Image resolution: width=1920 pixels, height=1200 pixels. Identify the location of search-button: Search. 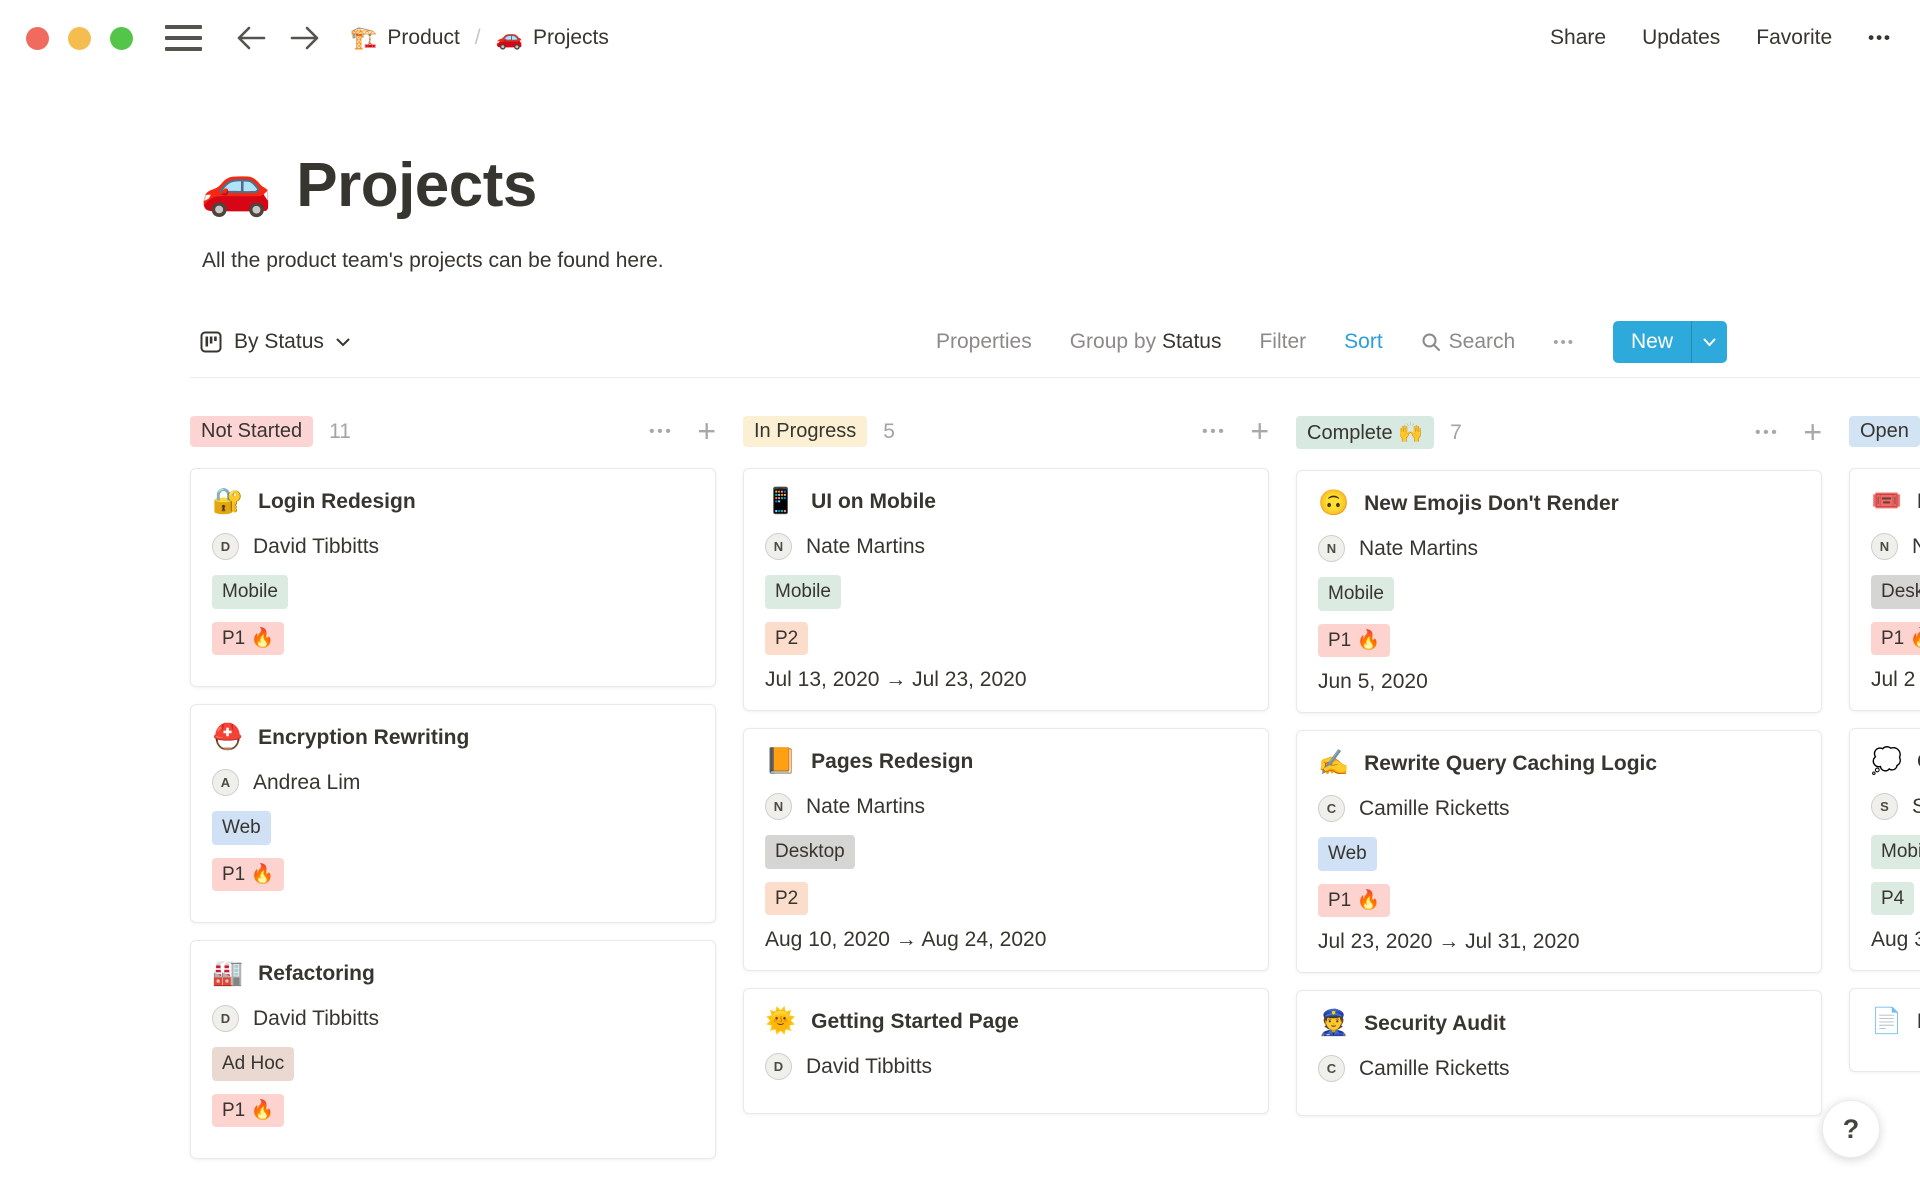
(1468, 342).